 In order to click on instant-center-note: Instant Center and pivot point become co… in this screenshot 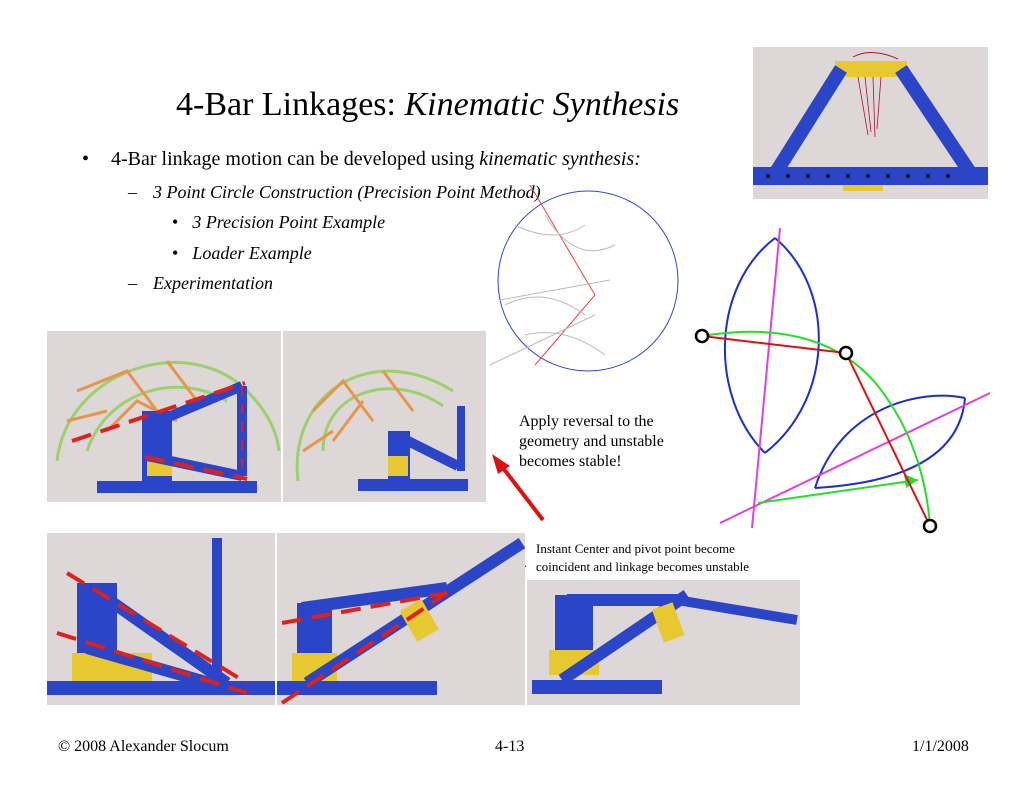, I will do `click(642, 557)`.